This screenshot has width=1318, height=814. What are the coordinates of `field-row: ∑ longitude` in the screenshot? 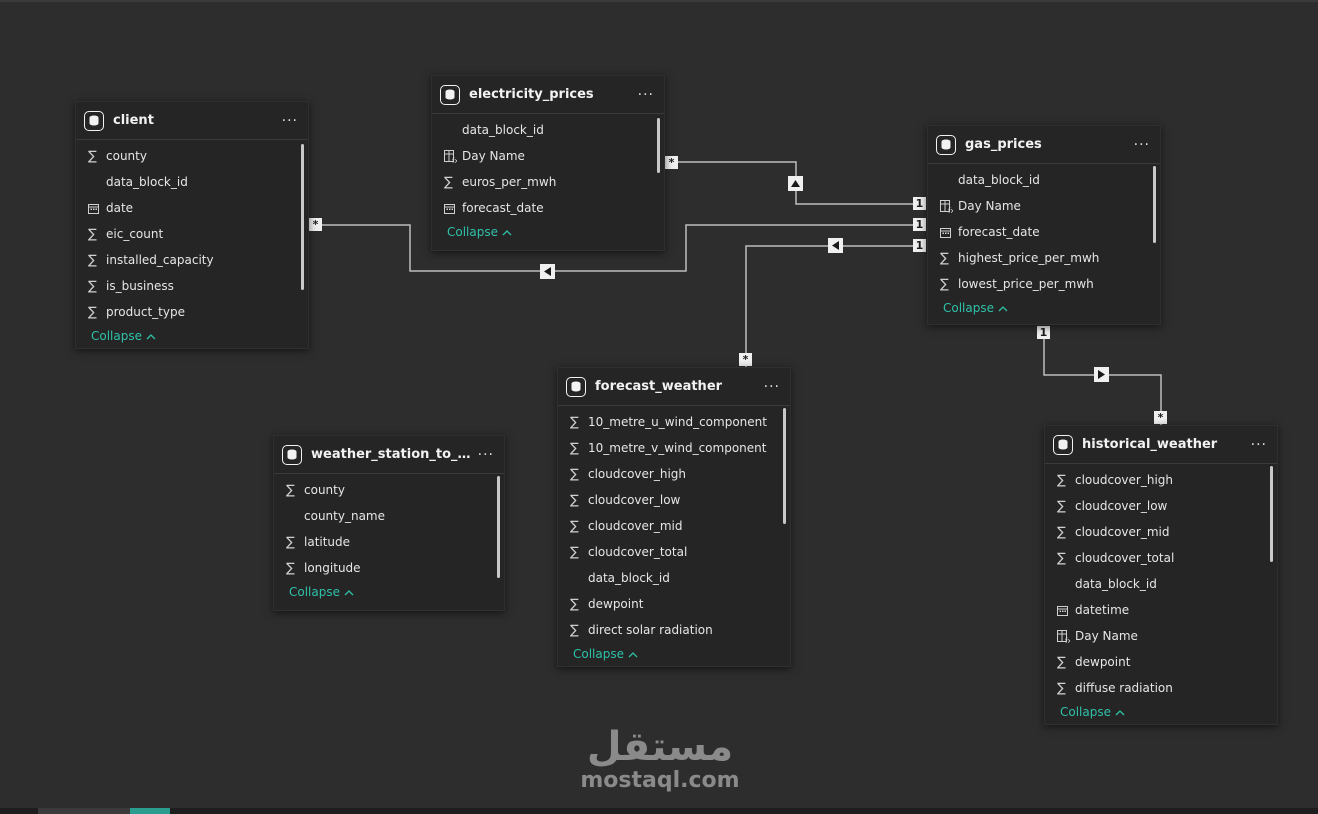 It's located at (389, 568).